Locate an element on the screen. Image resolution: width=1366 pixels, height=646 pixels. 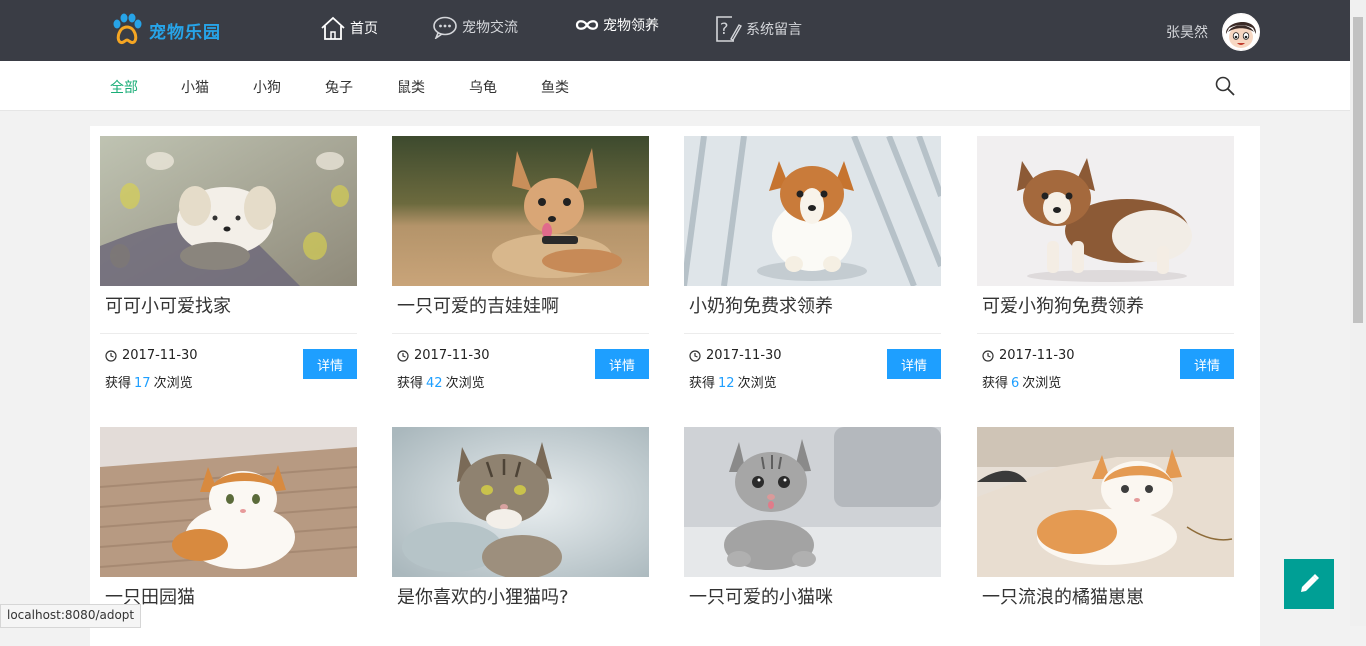
card-views: 获得 42 次浏览 is located at coordinates (441, 381).